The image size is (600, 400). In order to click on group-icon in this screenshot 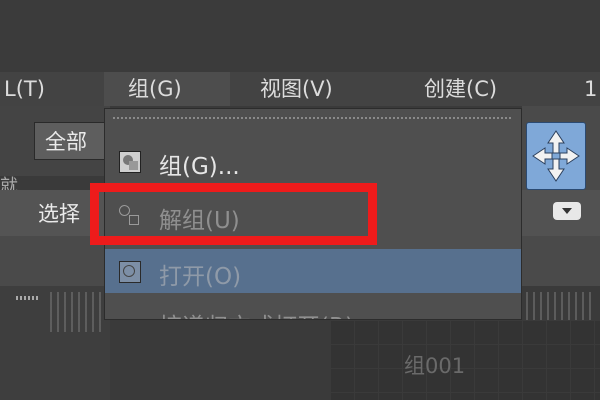, I will do `click(130, 162)`.